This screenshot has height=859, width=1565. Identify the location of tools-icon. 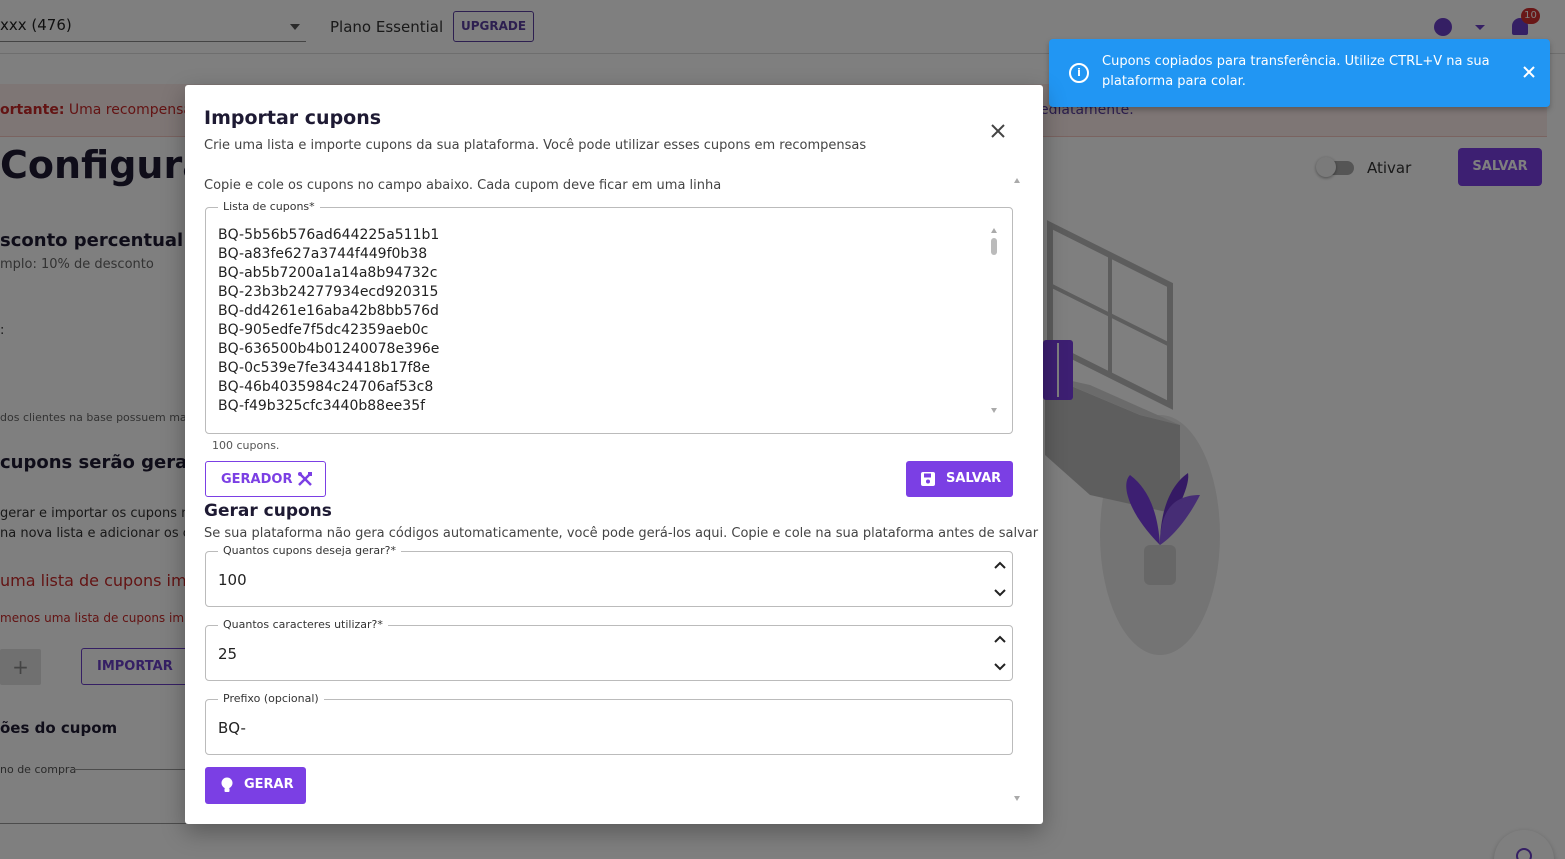
(305, 479).